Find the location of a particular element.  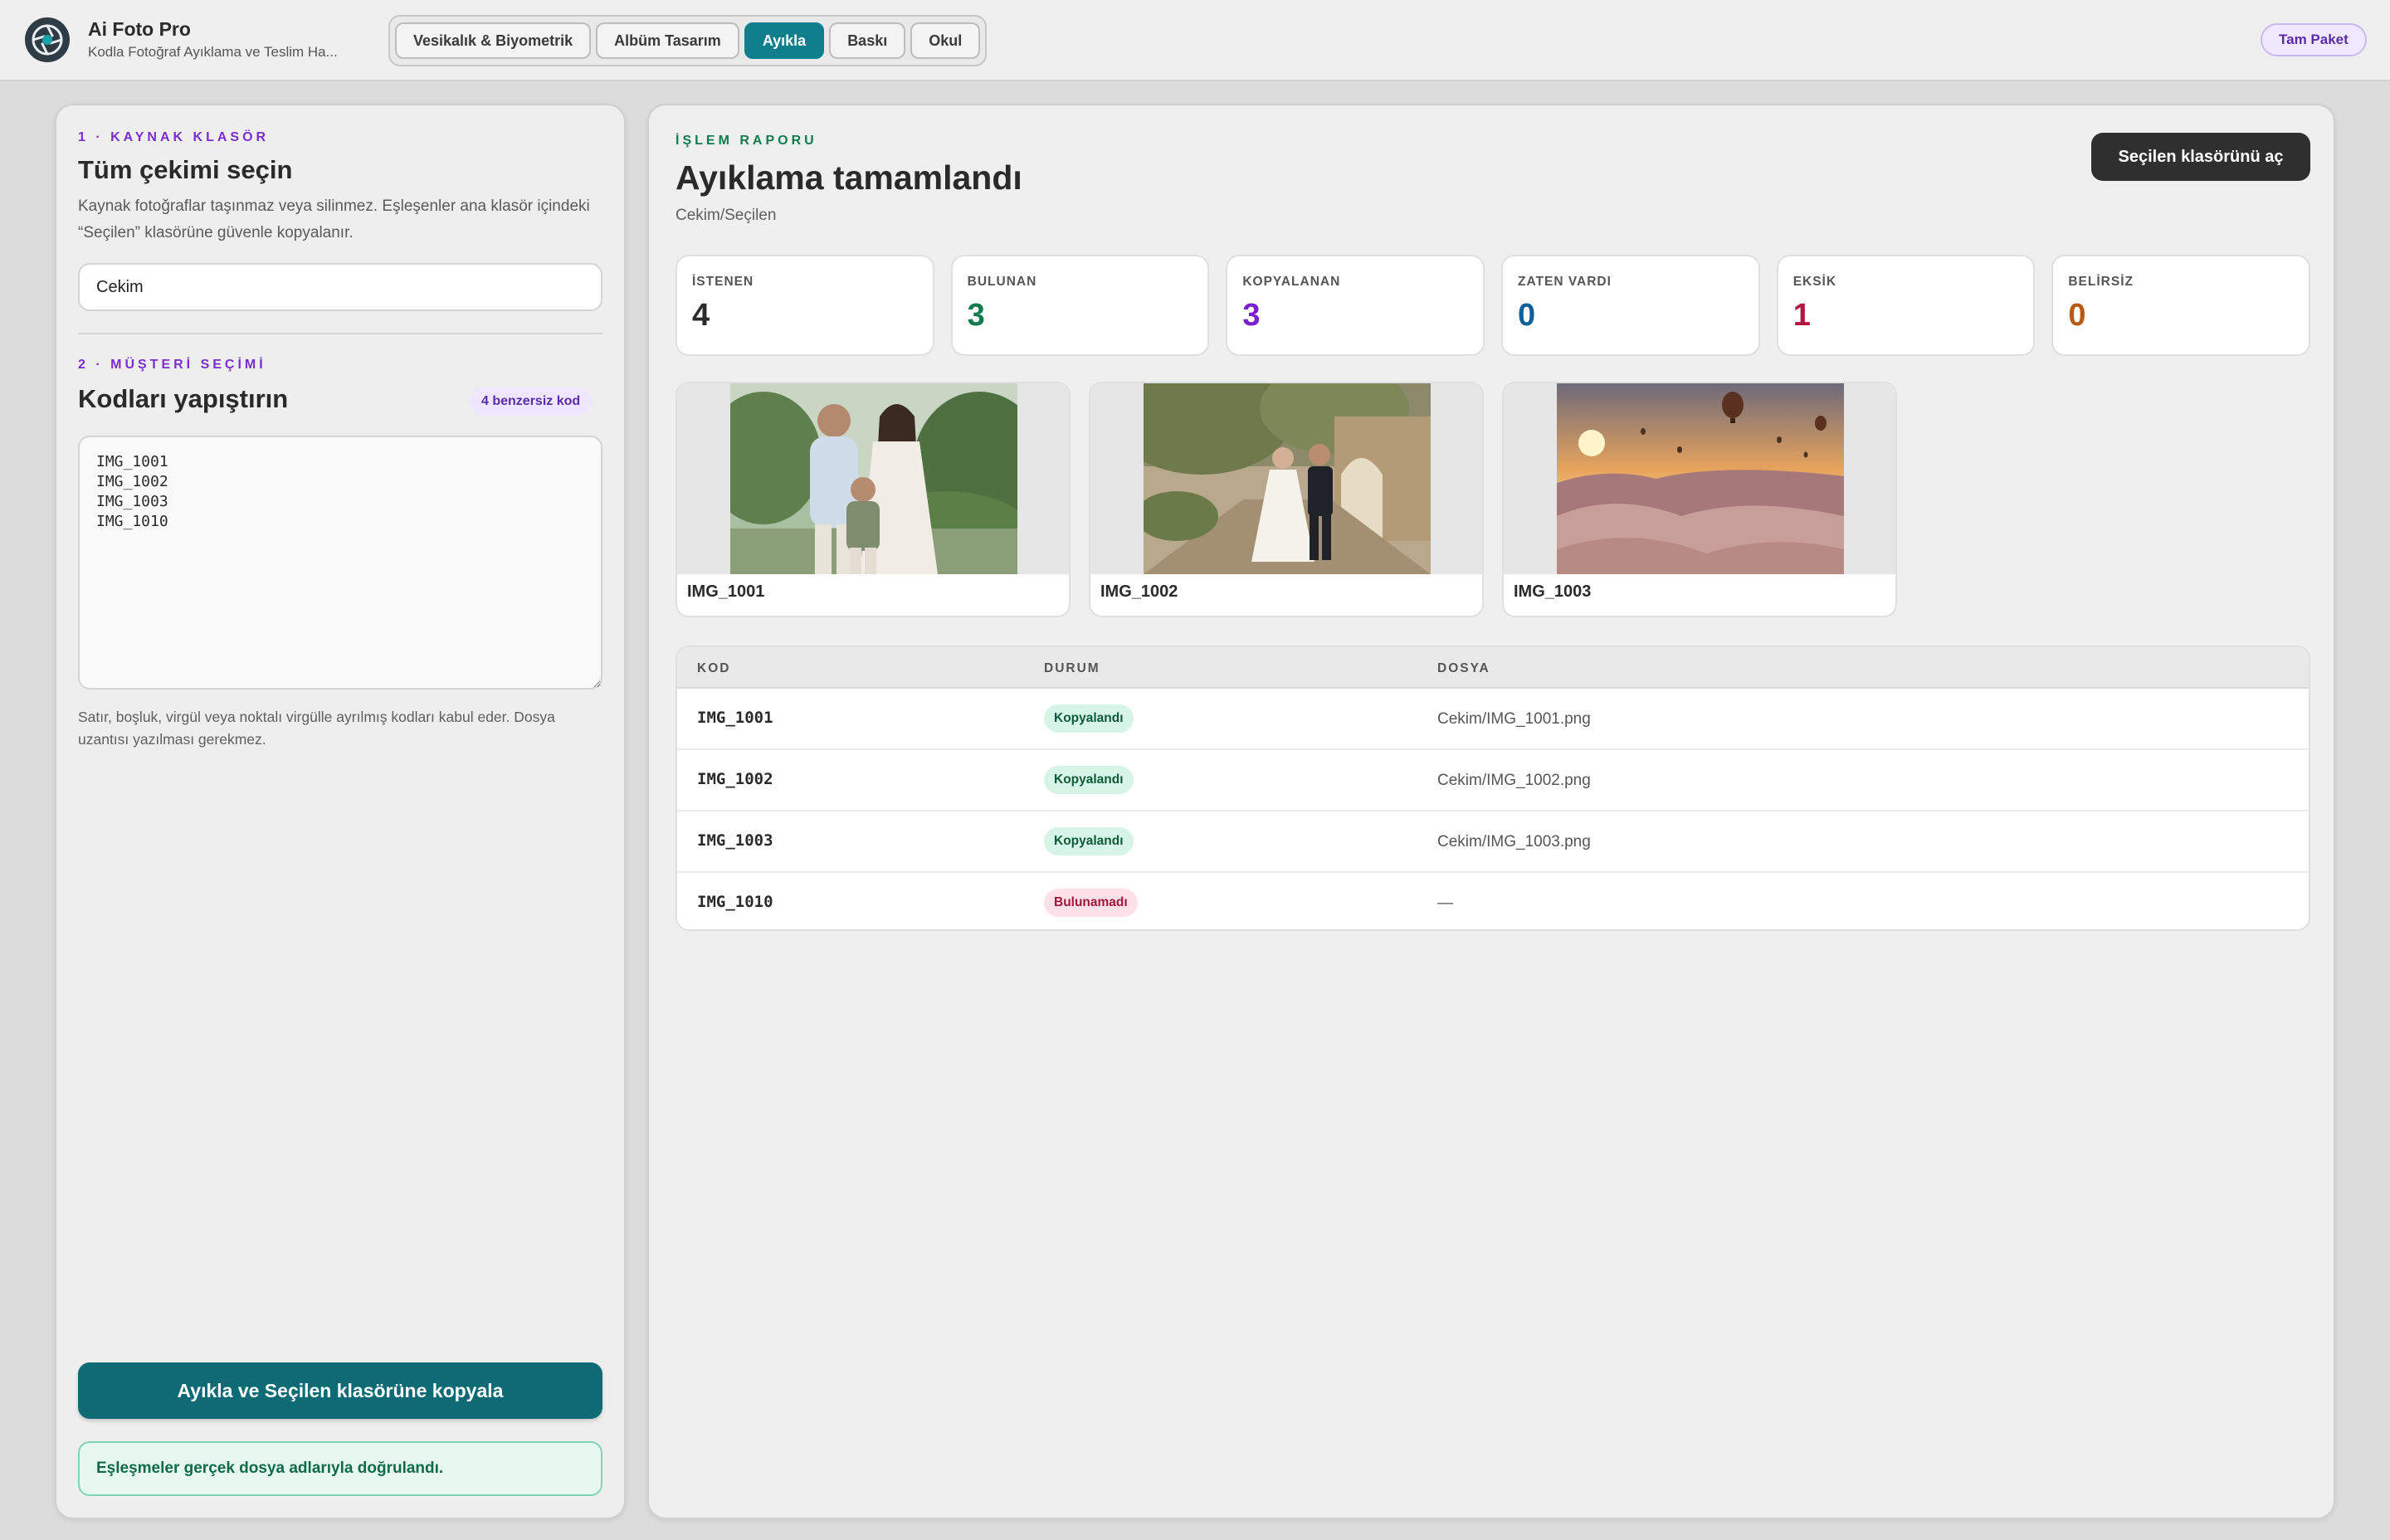

photo-card: IMG_1003 is located at coordinates (1700, 499).